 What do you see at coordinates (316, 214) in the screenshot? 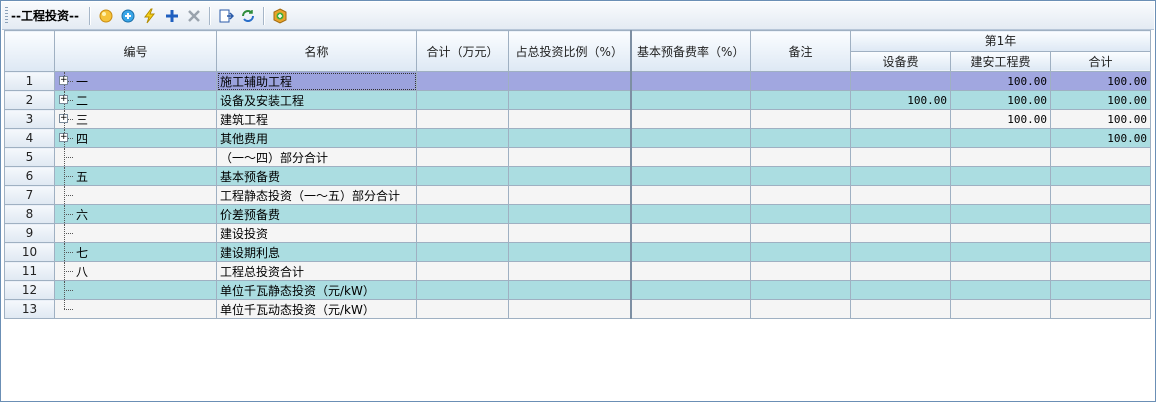
I see `name-cell: 价差预备费` at bounding box center [316, 214].